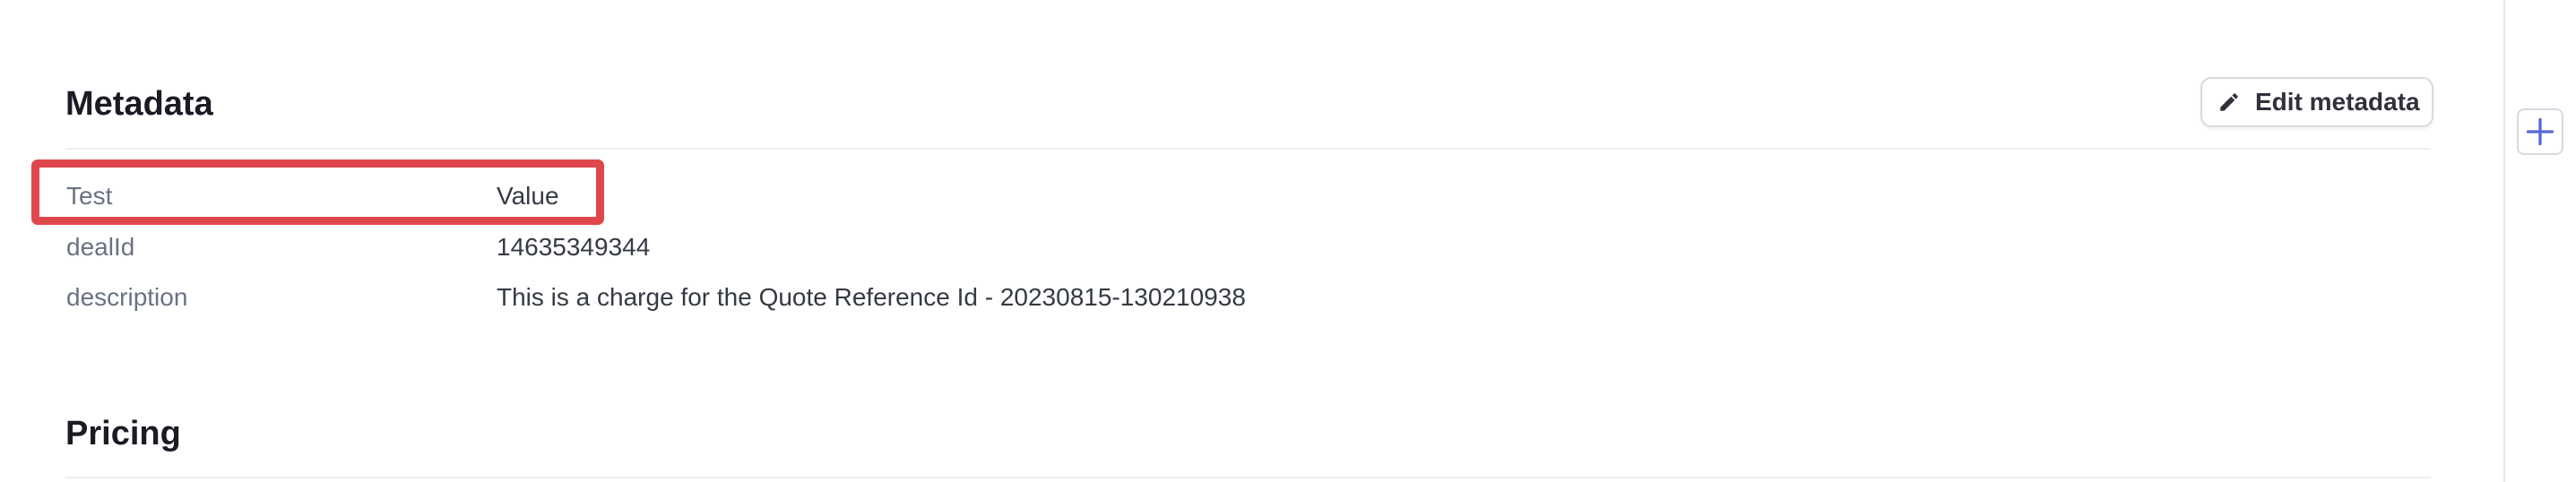 This screenshot has height=482, width=2576. What do you see at coordinates (123, 433) in the screenshot?
I see `pricing-section-title: Pricing` at bounding box center [123, 433].